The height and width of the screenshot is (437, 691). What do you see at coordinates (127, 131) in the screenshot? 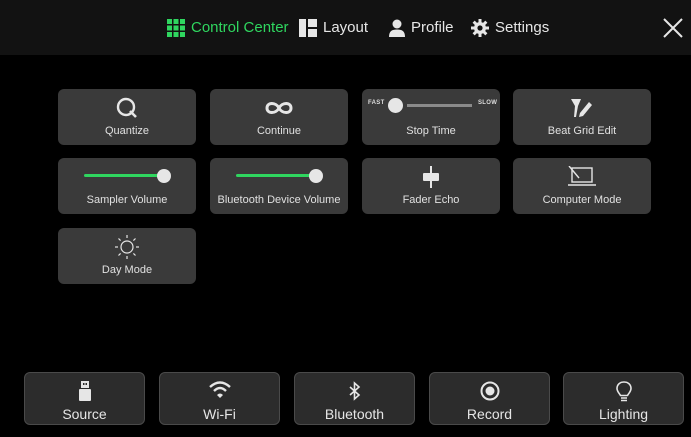
I see `tile-label: Quantize` at bounding box center [127, 131].